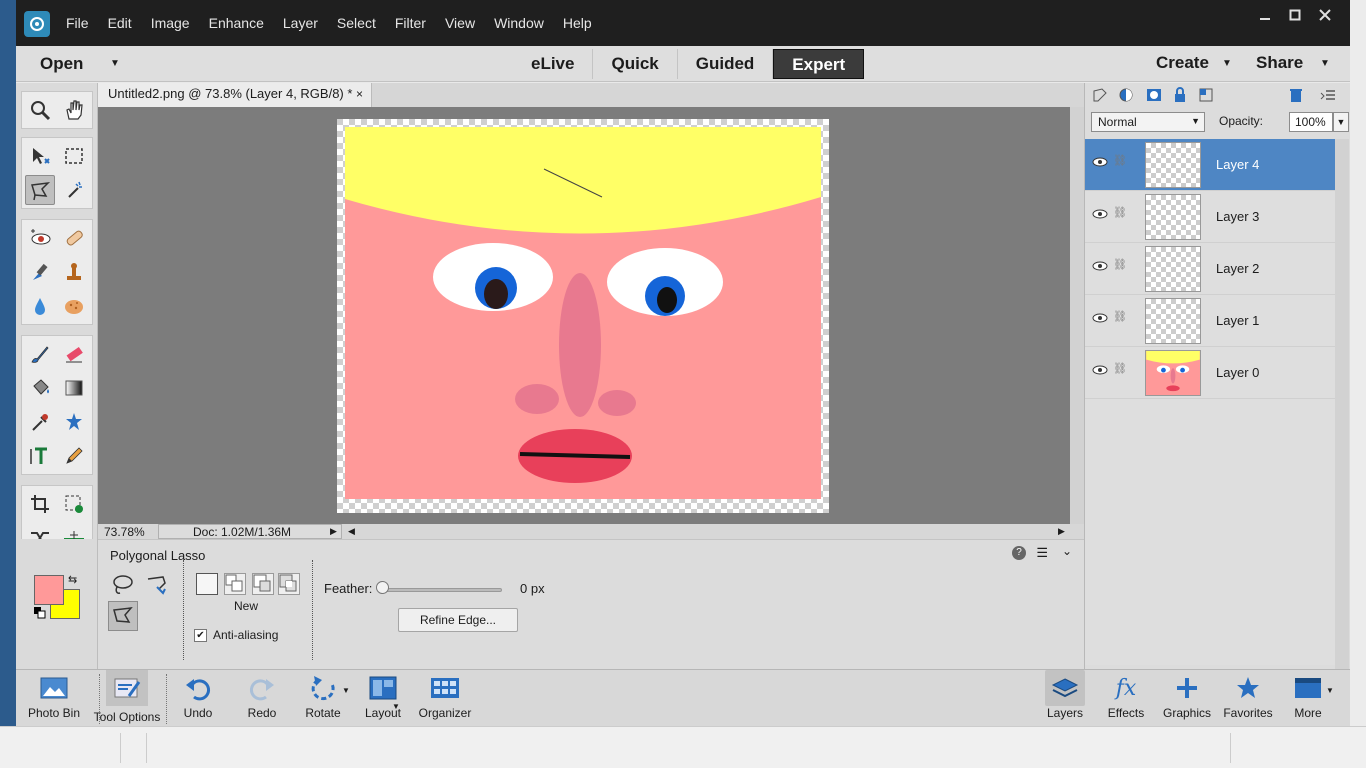  Describe the element at coordinates (74, 190) in the screenshot. I see `magic-wand-icon` at that location.